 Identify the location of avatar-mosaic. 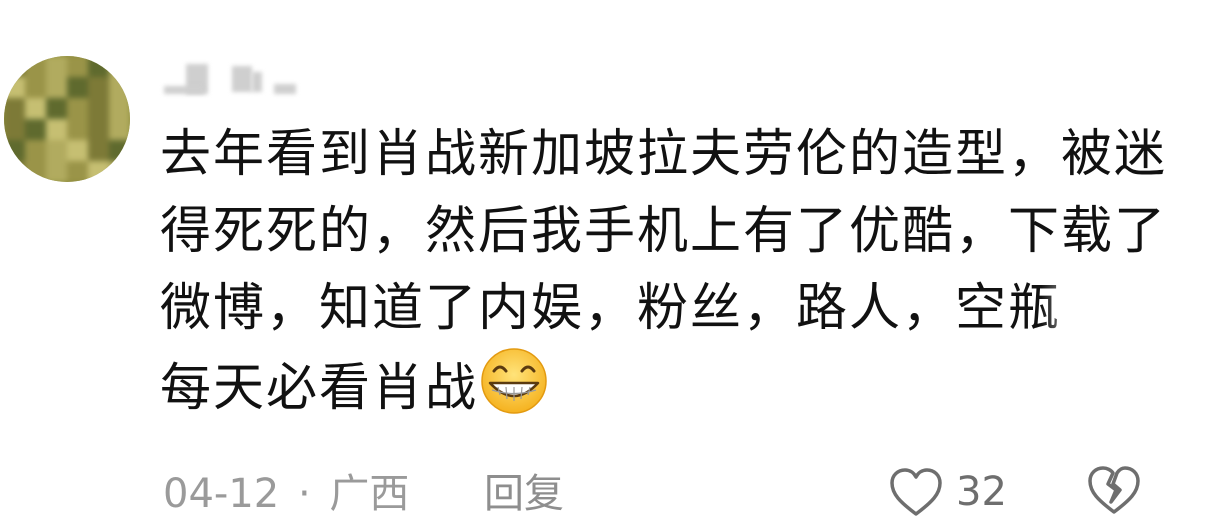
(67, 119).